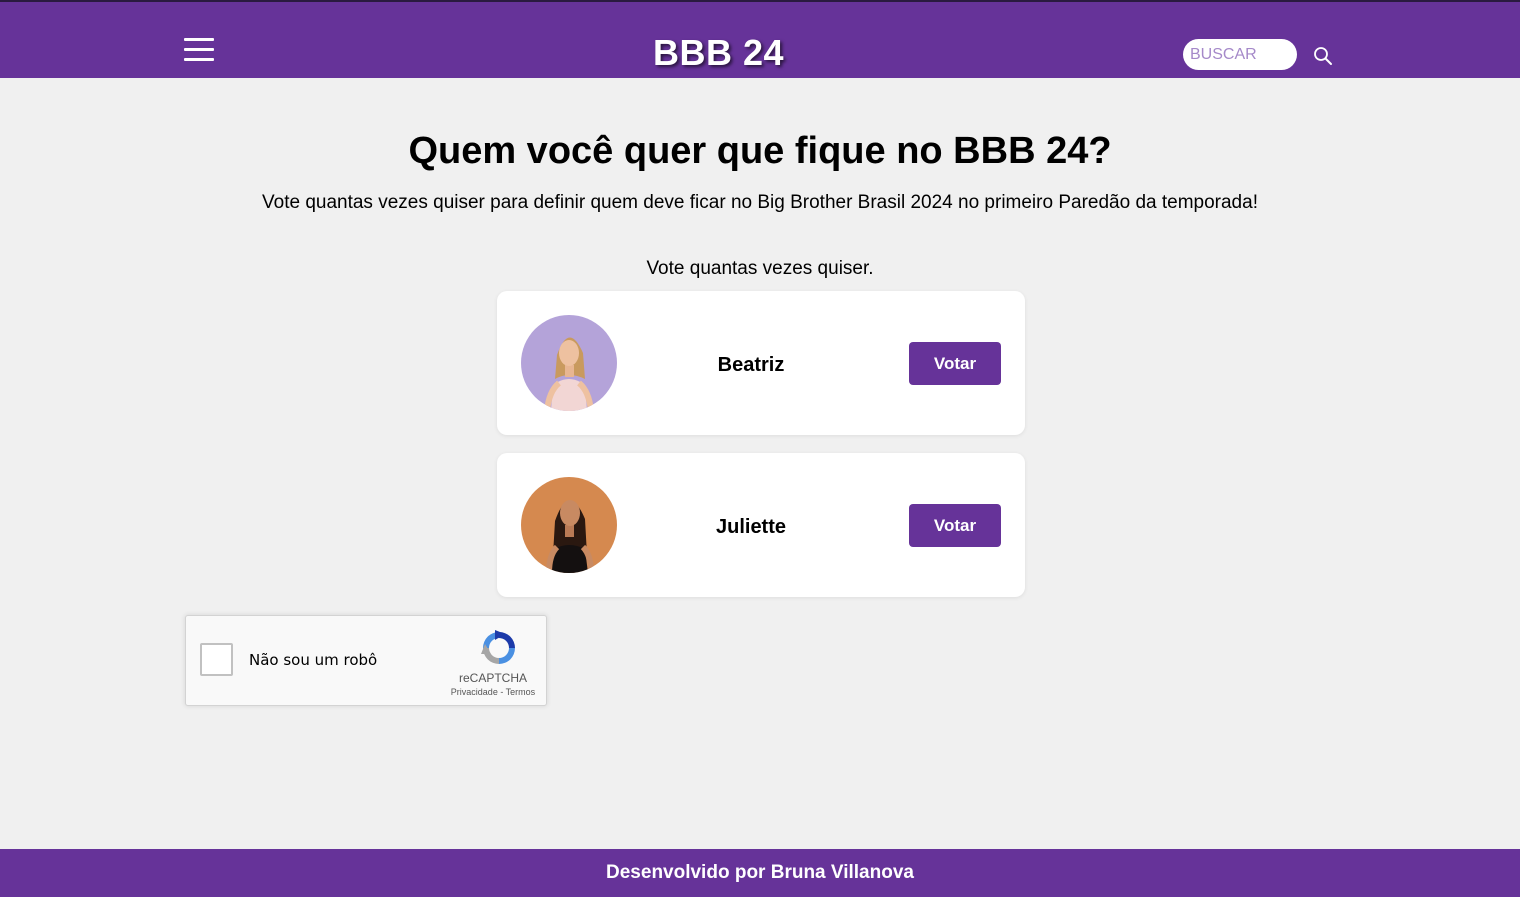 Image resolution: width=1520 pixels, height=897 pixels. I want to click on recaptcha-privacy-link: Privacidade, so click(474, 692).